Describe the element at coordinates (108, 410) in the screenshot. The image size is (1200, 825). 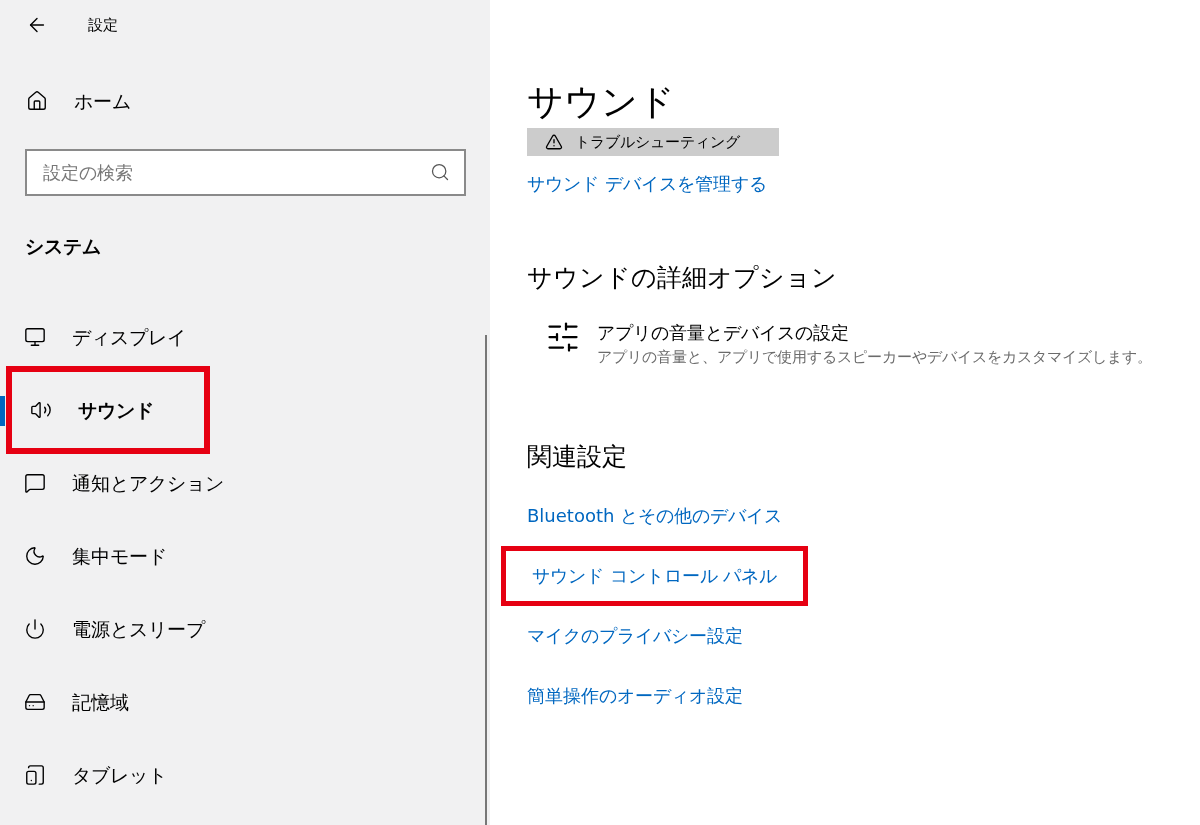
I see `nav-item: サウンド` at that location.